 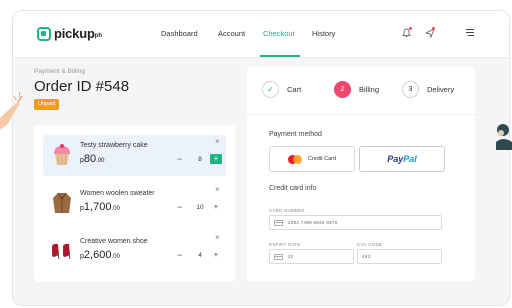 What do you see at coordinates (294, 89) in the screenshot?
I see `step-label: Cart` at bounding box center [294, 89].